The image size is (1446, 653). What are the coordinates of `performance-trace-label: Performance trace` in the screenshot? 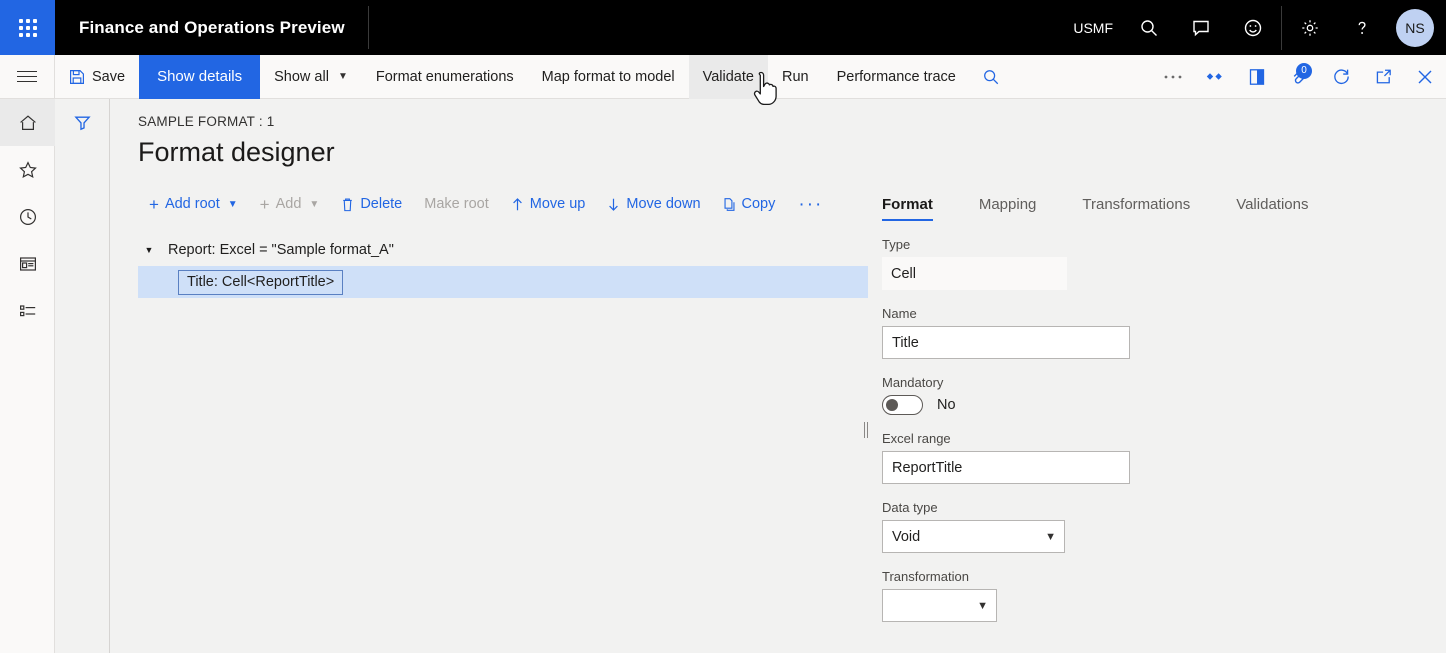 It's located at (896, 76).